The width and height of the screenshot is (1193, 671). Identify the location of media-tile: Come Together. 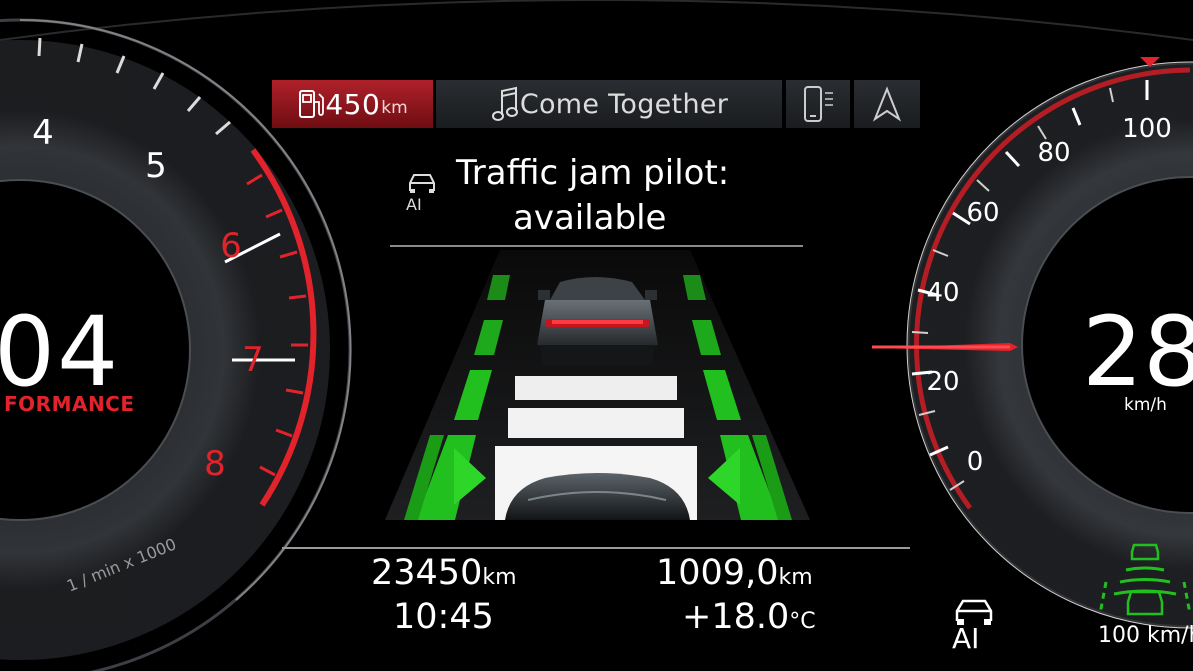
(609, 104).